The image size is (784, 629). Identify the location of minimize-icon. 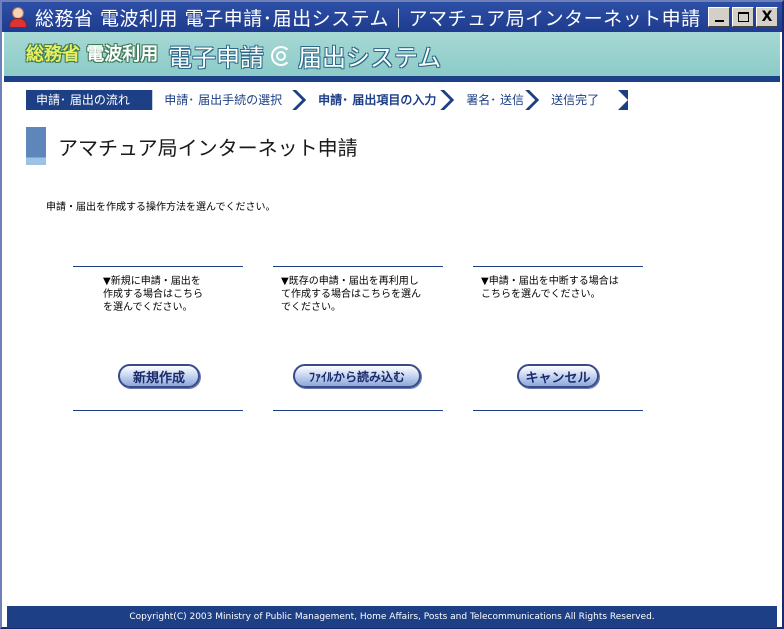
(719, 21).